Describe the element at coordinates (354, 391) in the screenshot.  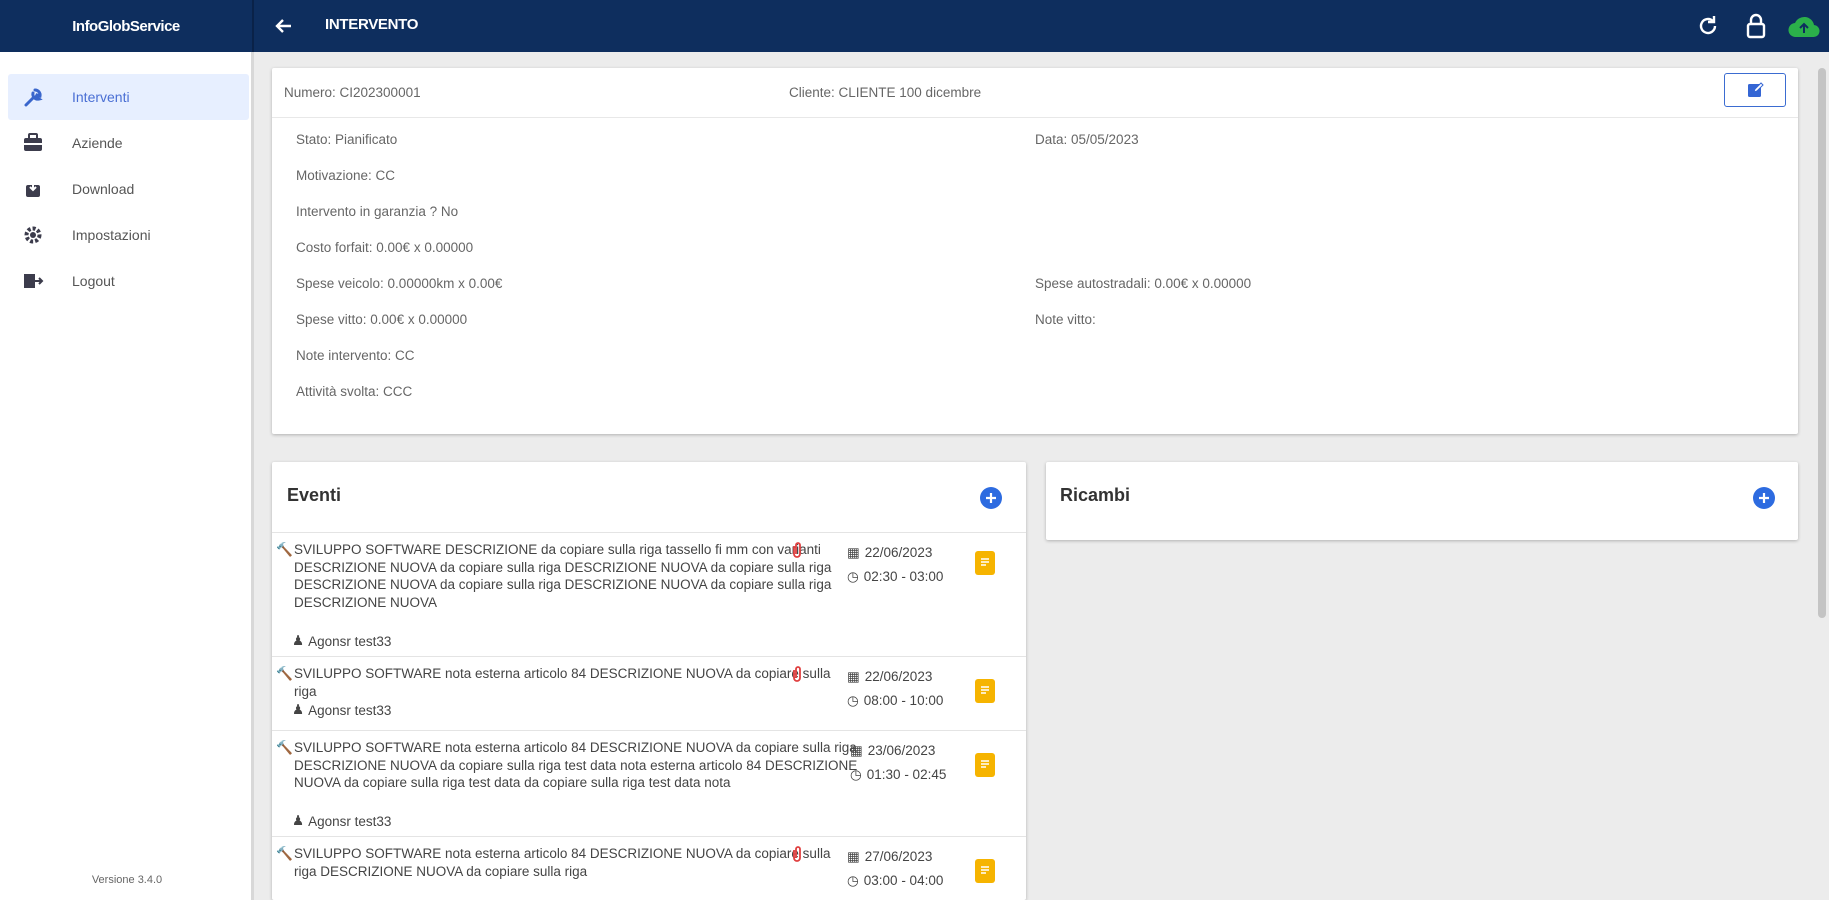
I see `attivita-svolta-field: Attività svolta: CCC` at that location.